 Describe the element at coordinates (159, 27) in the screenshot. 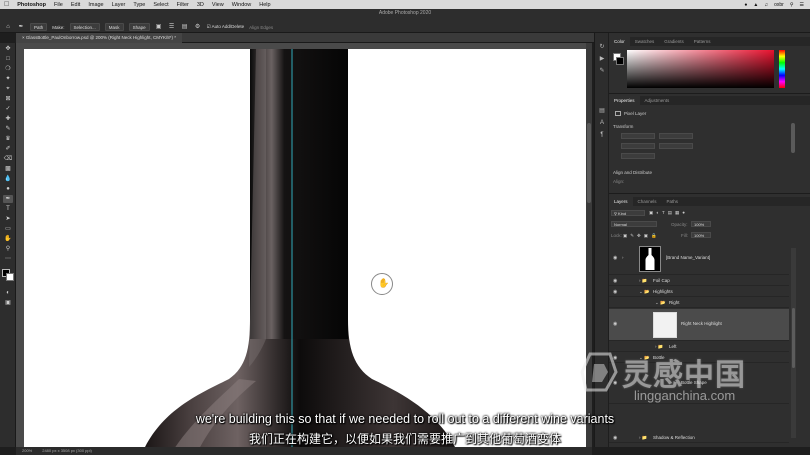

I see `path-operations-icon: ▣` at that location.